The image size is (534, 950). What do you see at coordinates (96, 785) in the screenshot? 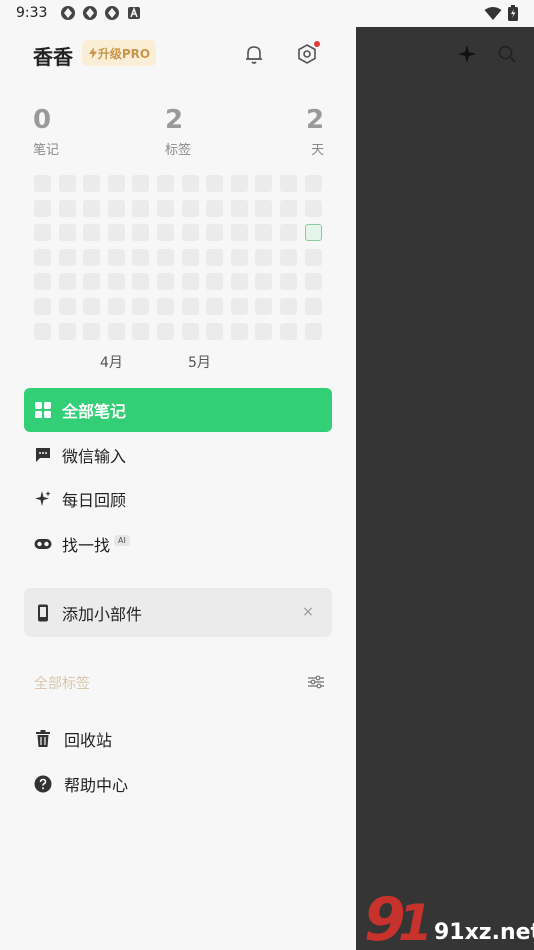
I see `nav-help-center-label: 帮助中心` at bounding box center [96, 785].